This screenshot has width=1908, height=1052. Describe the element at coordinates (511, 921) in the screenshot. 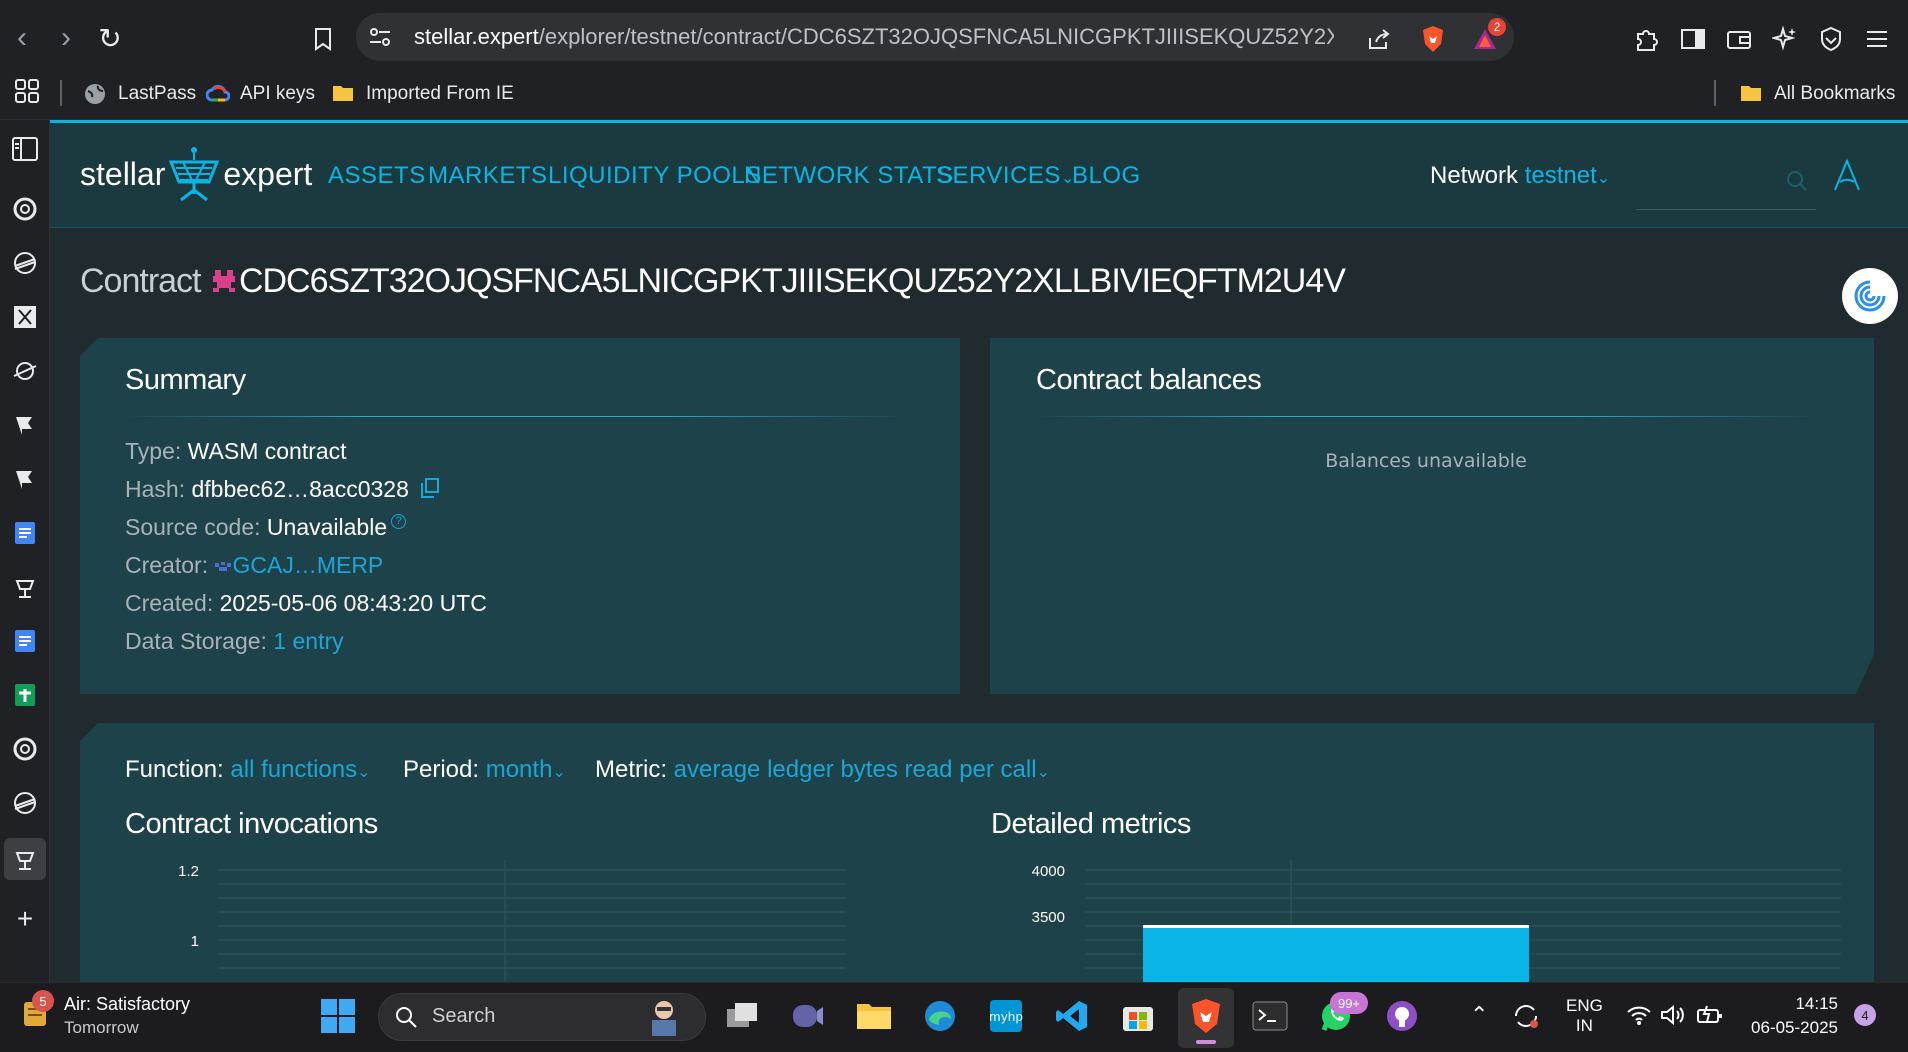

I see `invocations-chart: 1.21` at that location.